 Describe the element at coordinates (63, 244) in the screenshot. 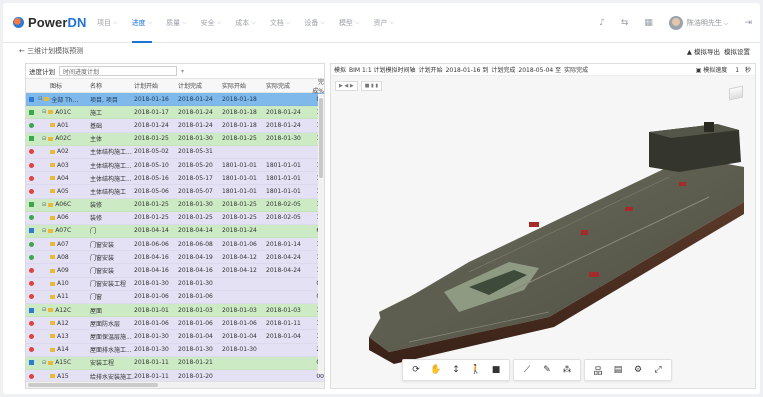

I see `tree-cell: A07` at that location.